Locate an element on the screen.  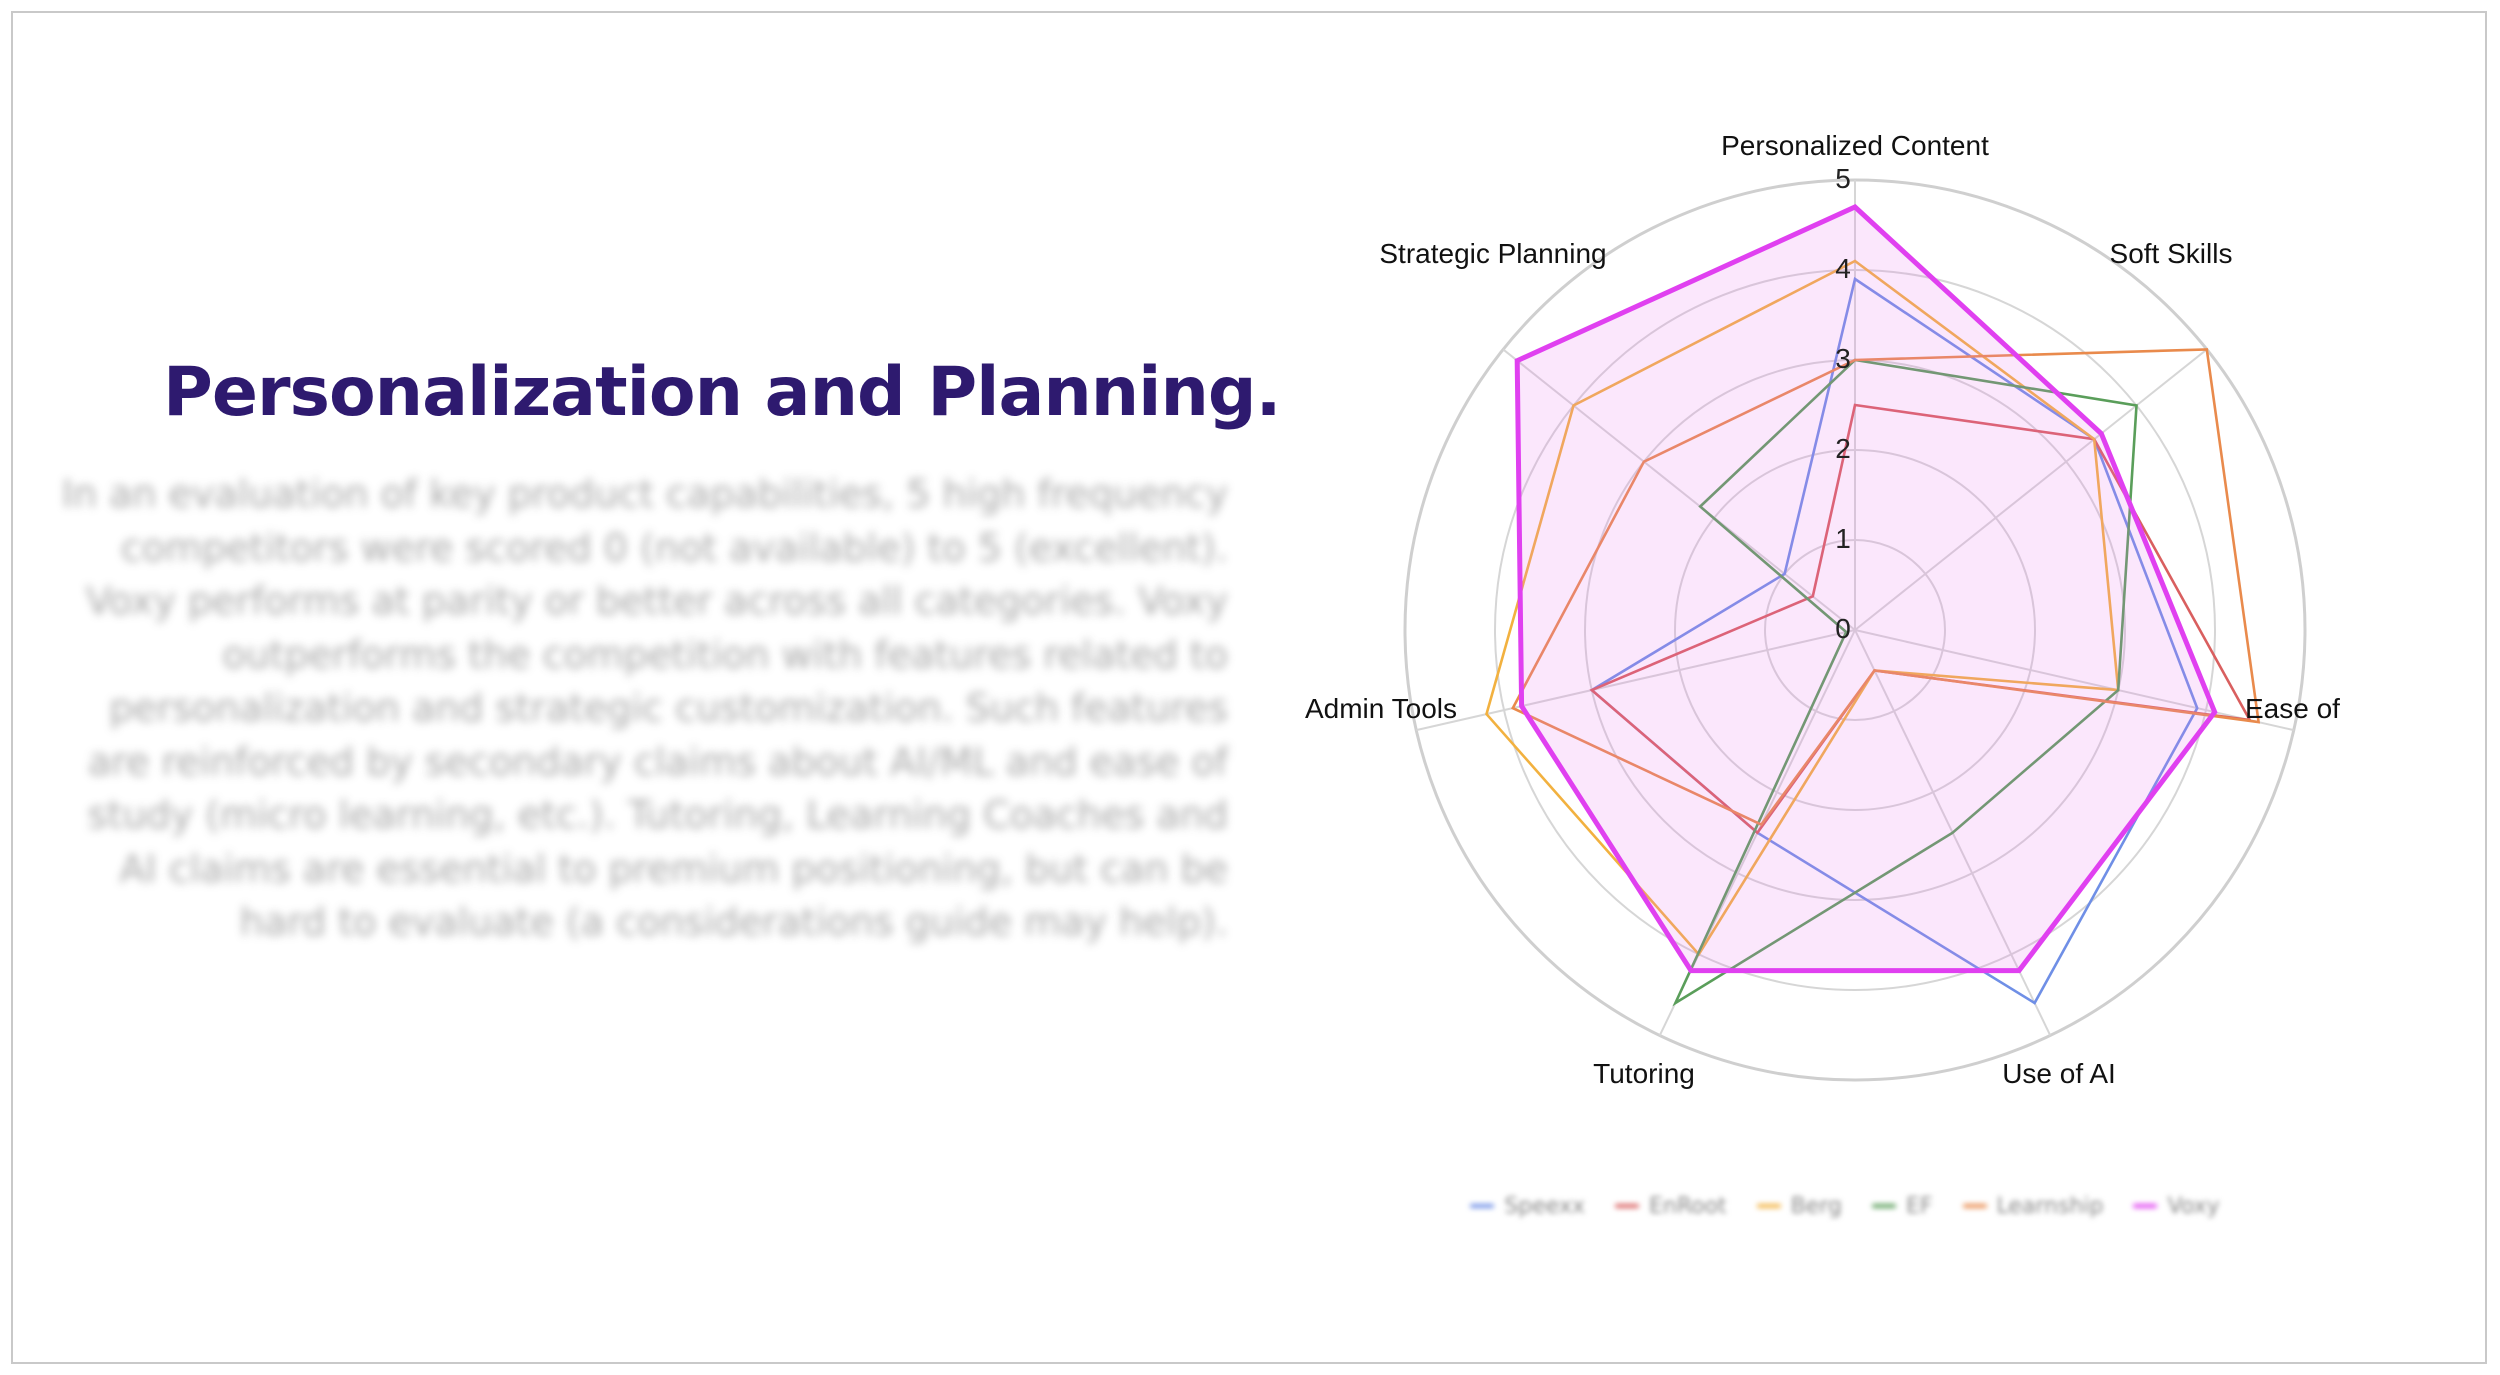
axis-label-tutoring: Tutoring is located at coordinates (1644, 1073).